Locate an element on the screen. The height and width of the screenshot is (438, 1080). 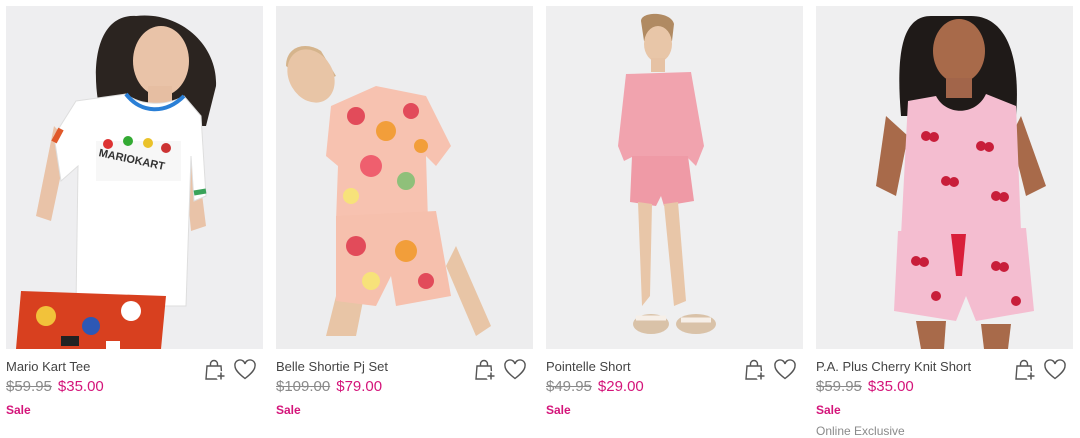
product-prices: $49.95 $29.00 is located at coordinates (595, 386).